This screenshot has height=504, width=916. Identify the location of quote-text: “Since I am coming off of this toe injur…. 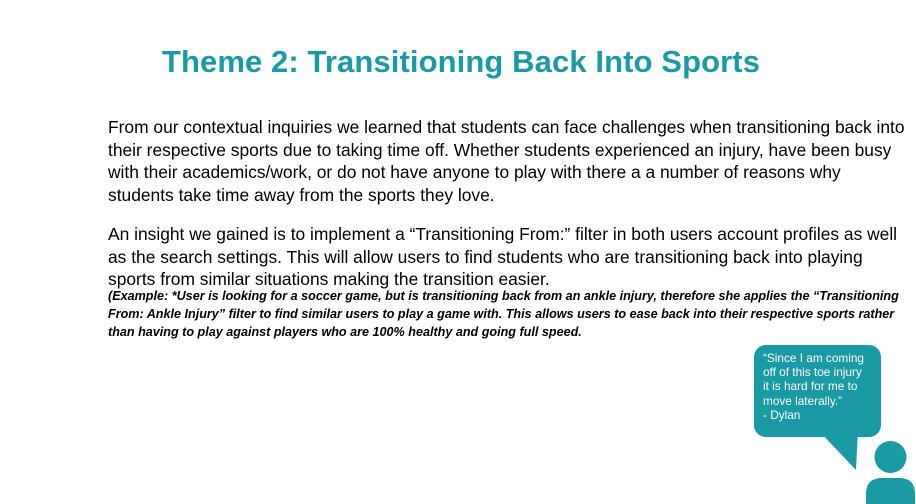
(820, 386).